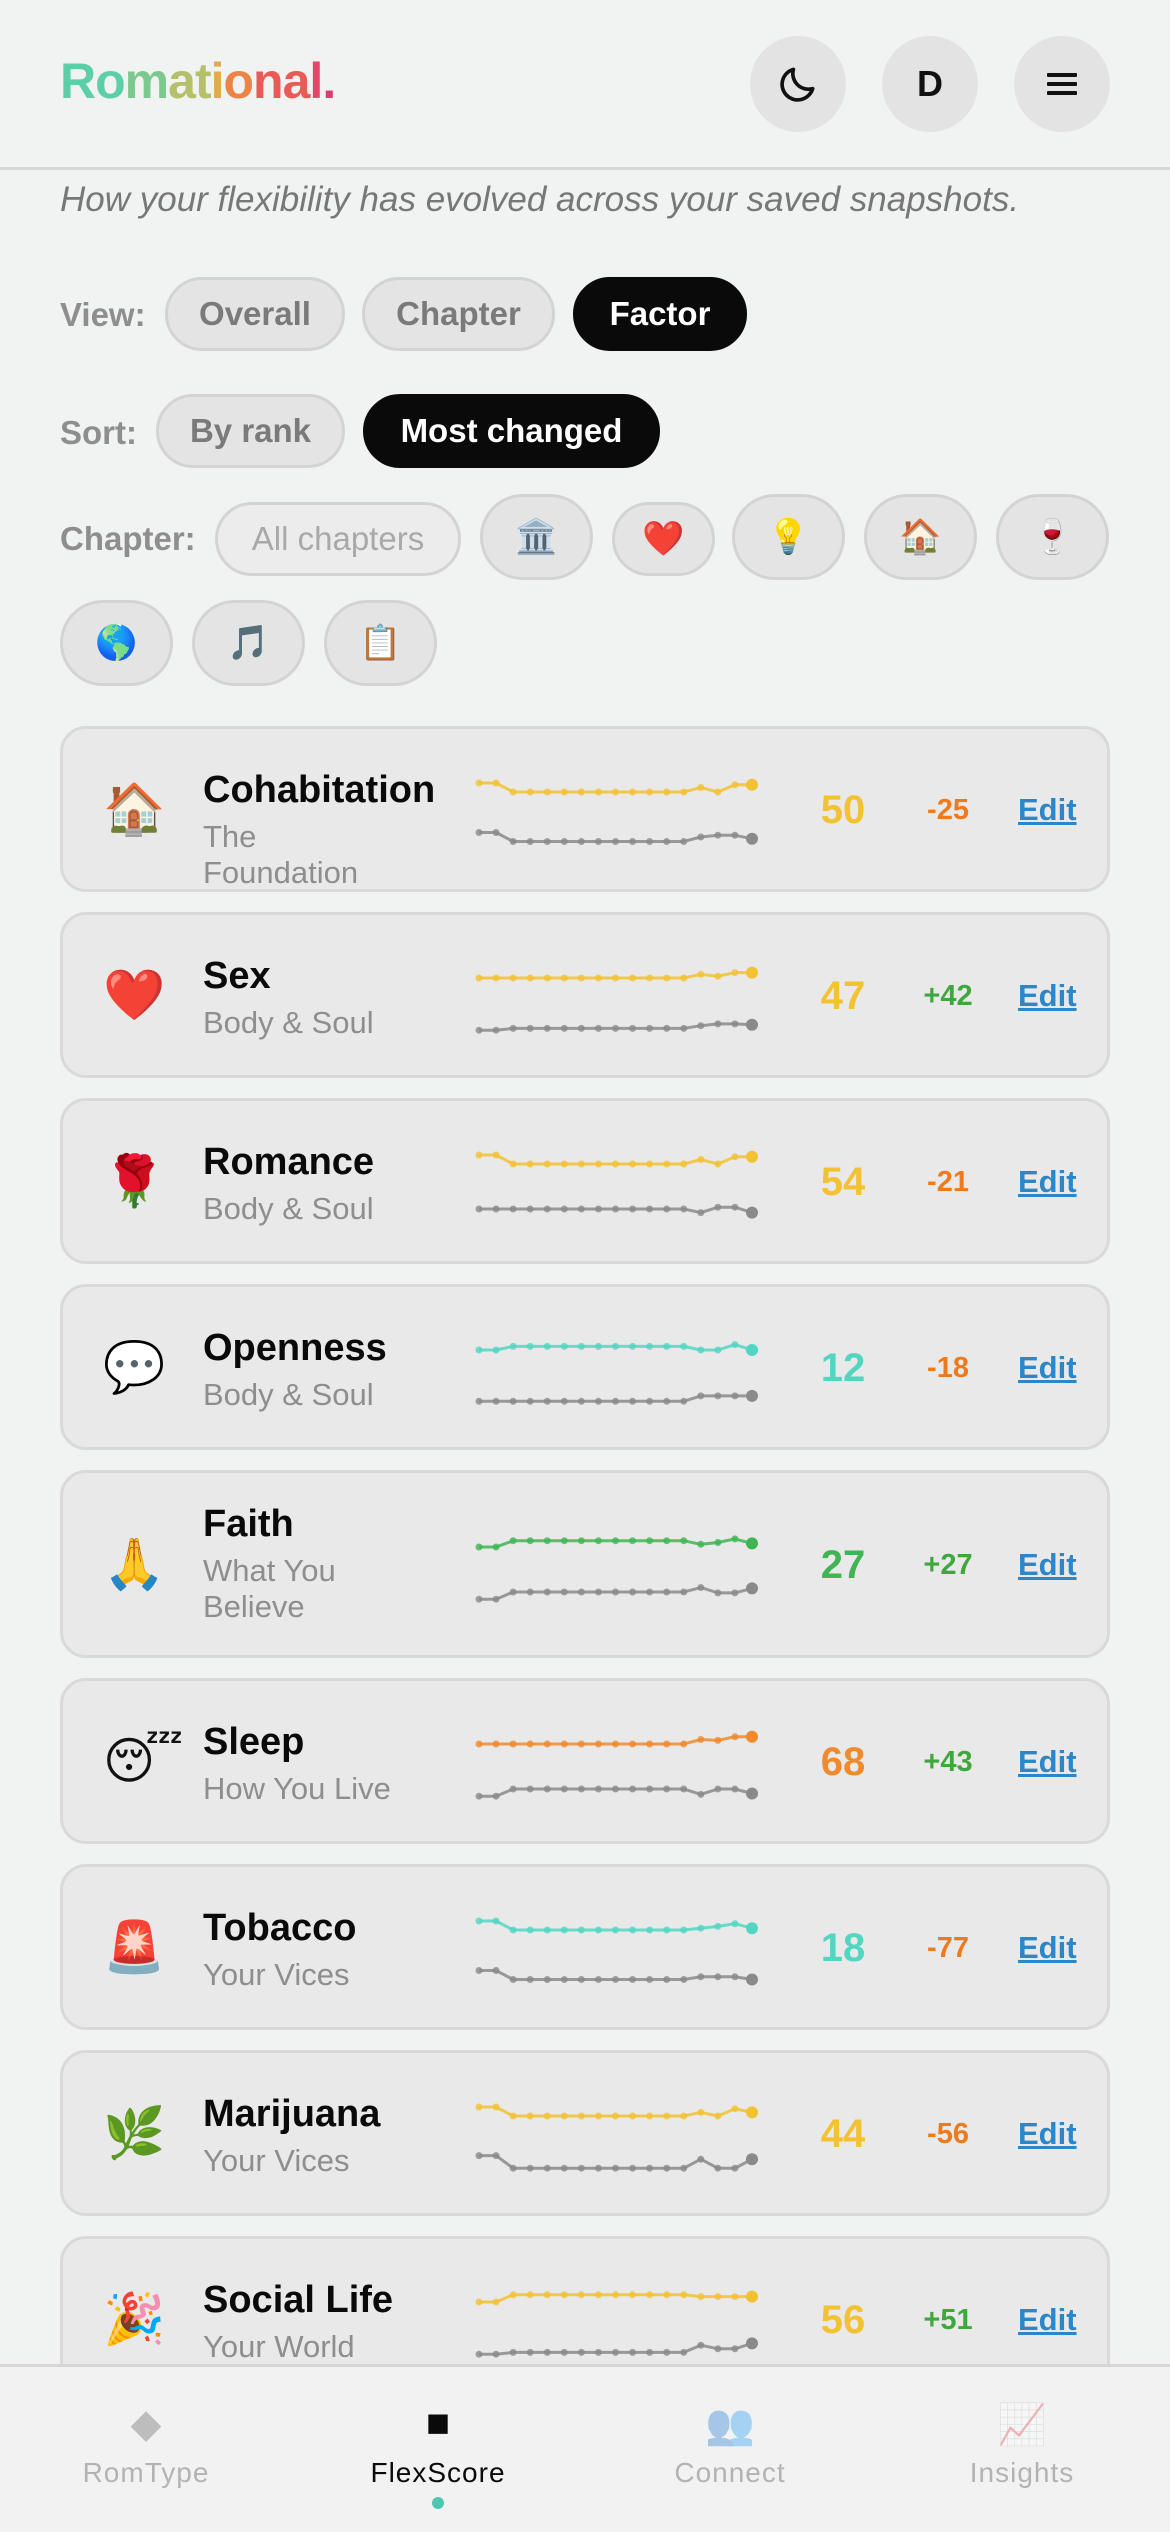 Image resolution: width=1170 pixels, height=2532 pixels. I want to click on chapter-option-foundation: 🏛️, so click(536, 537).